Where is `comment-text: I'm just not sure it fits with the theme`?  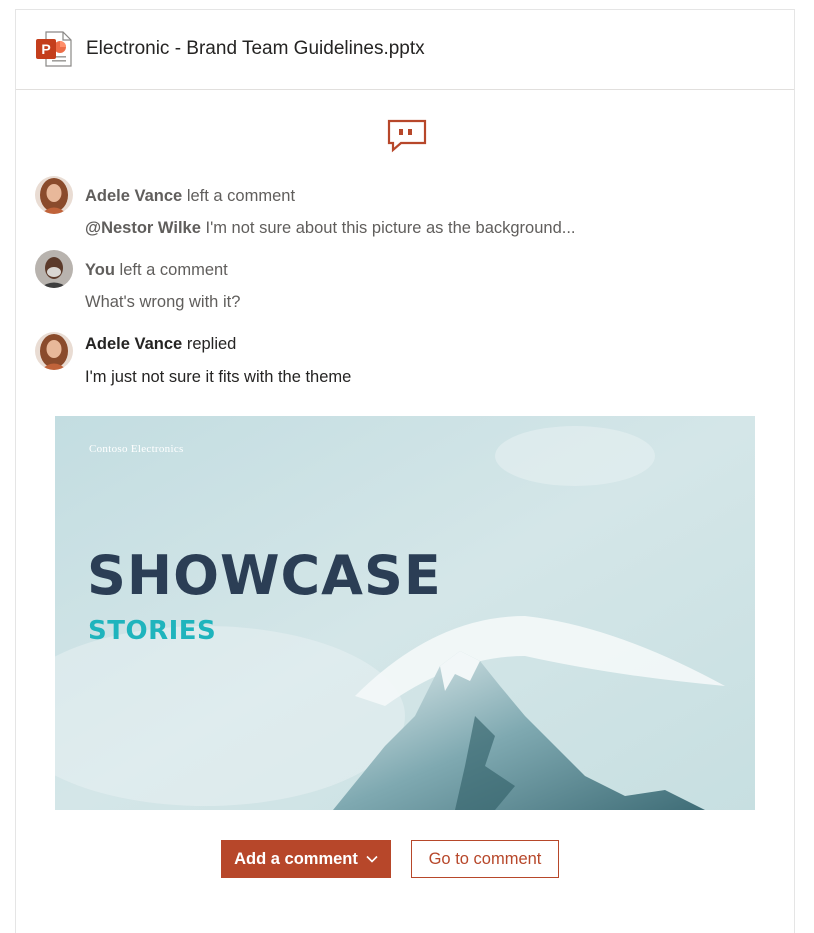 comment-text: I'm just not sure it fits with the theme is located at coordinates (218, 377).